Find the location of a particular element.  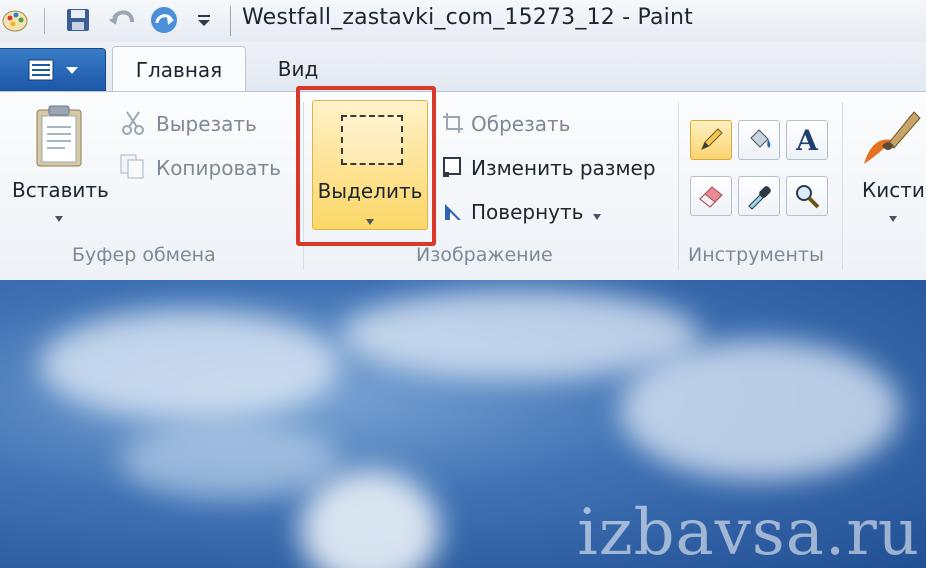

customize-dropdown-icon is located at coordinates (204, 20).